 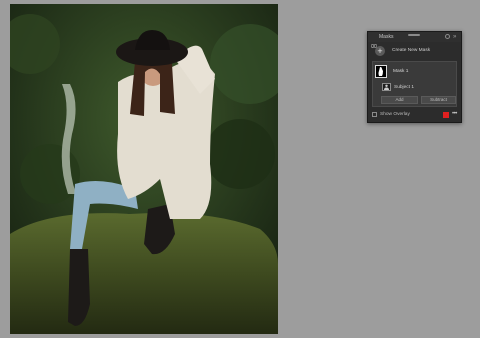 What do you see at coordinates (454, 37) in the screenshot?
I see `collapse-icon: »` at bounding box center [454, 37].